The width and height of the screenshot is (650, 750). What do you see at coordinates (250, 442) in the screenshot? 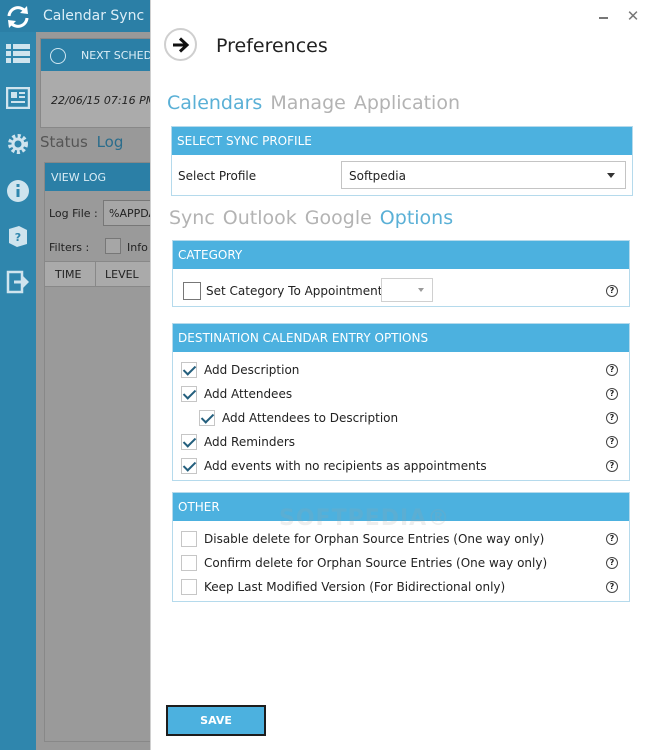
I see `option-label: Add Reminders` at bounding box center [250, 442].